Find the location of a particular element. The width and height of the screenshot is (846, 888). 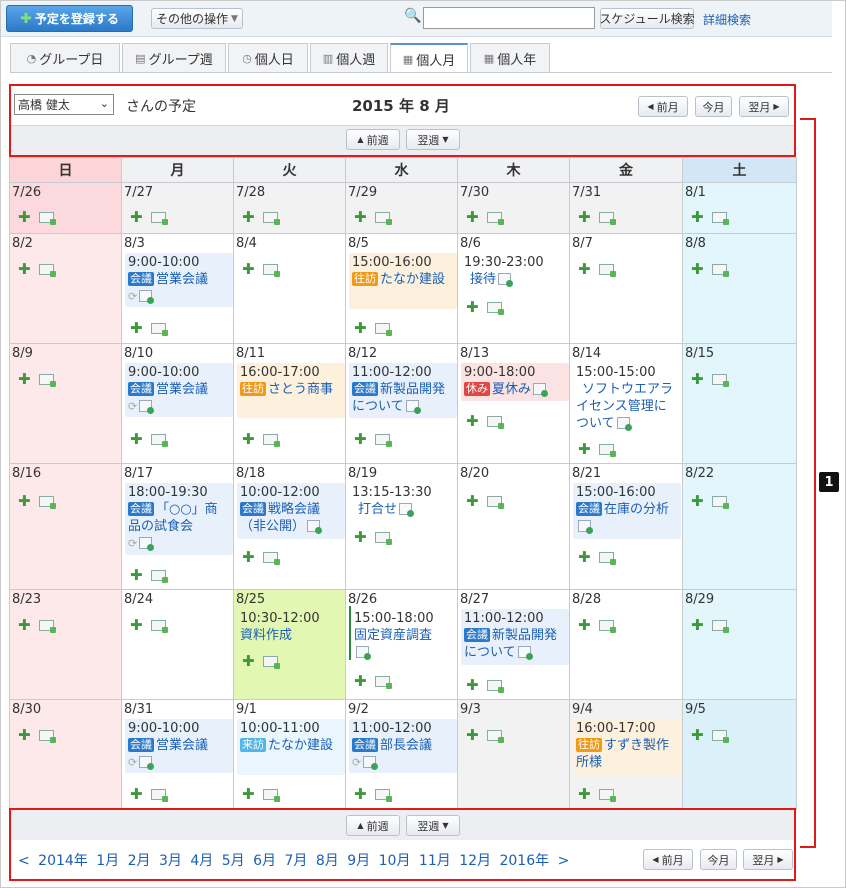

tab-personal-month: ▦ 個人月 is located at coordinates (429, 58).